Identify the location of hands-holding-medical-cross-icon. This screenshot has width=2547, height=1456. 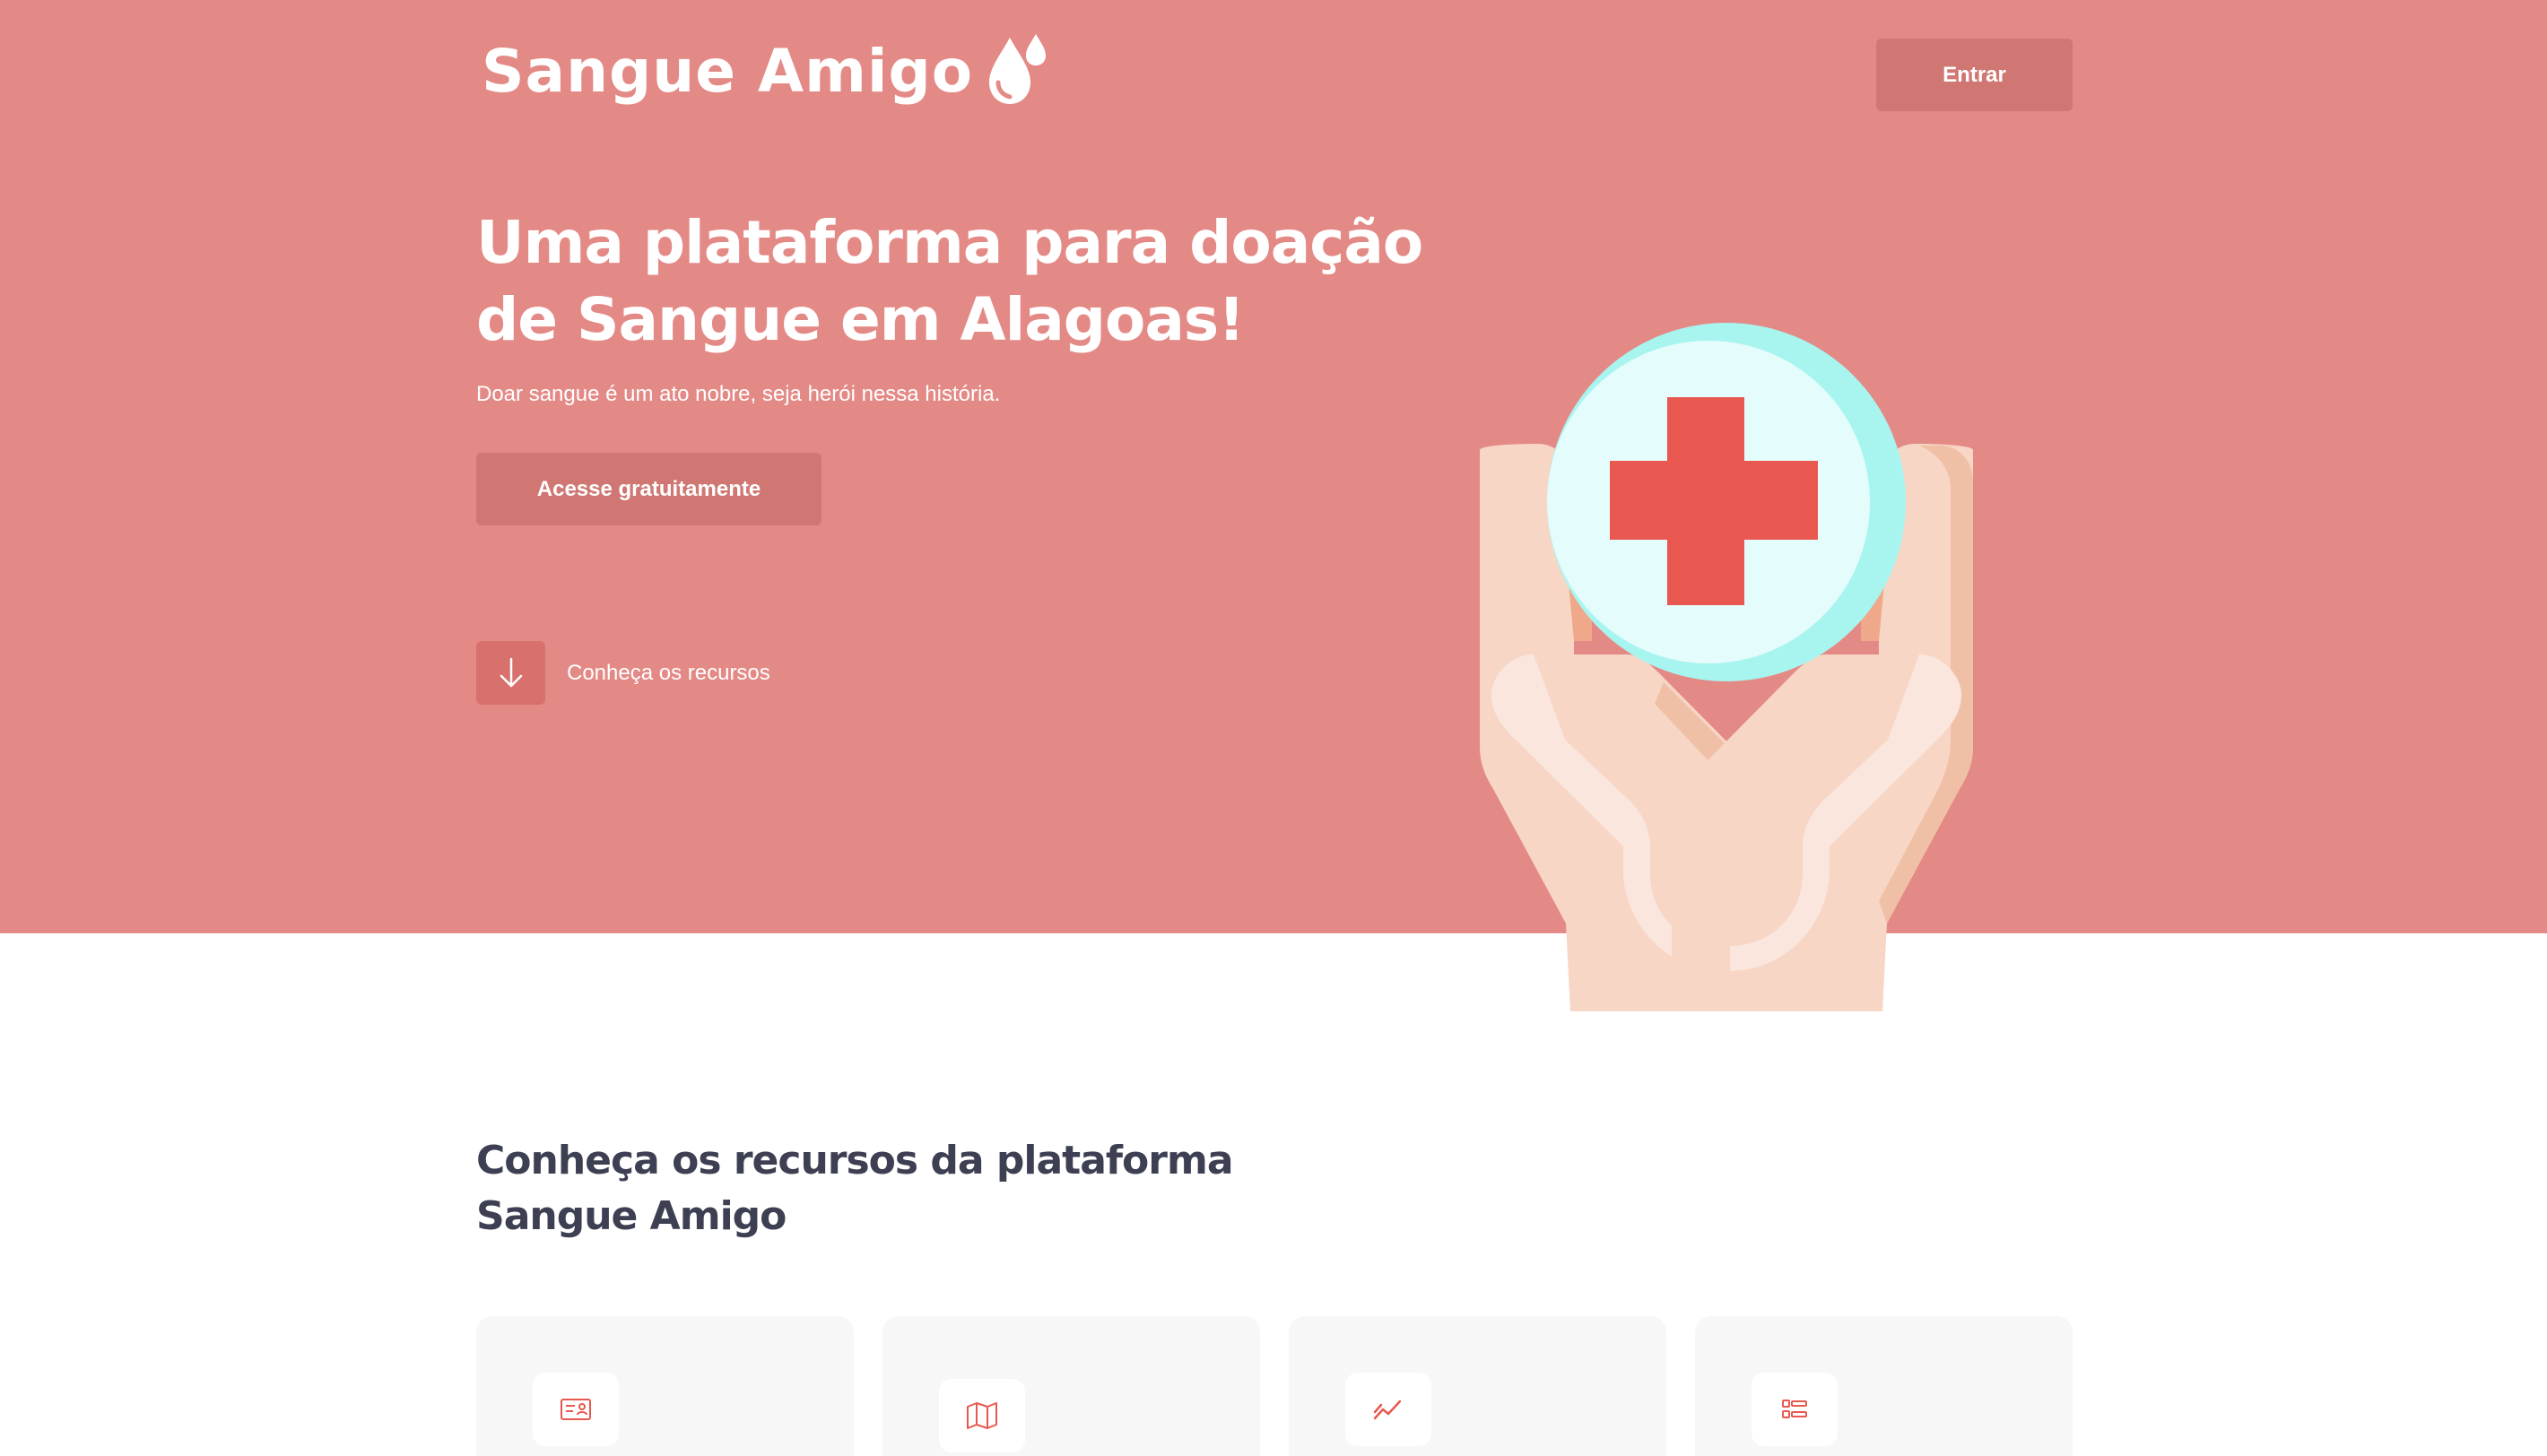
(1726, 667).